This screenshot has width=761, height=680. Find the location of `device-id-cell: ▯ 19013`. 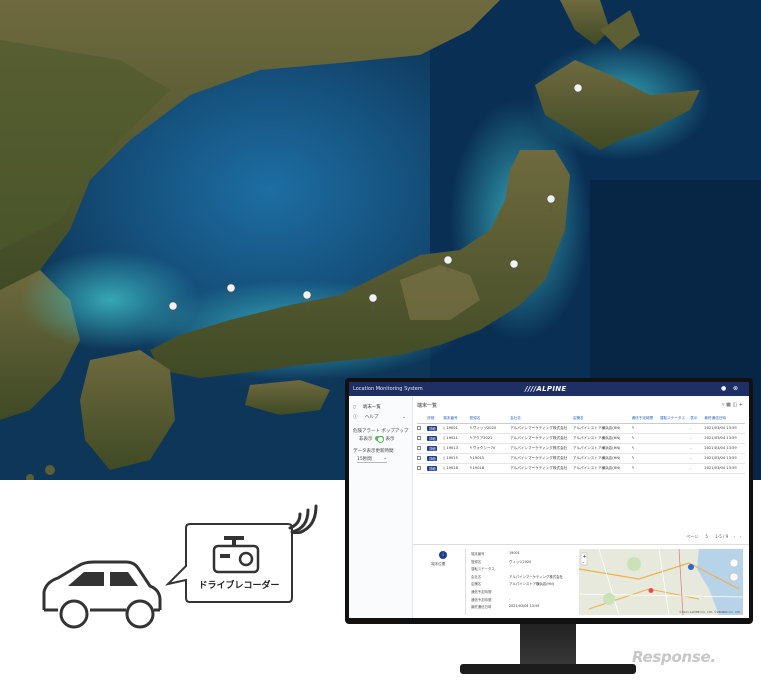

device-id-cell: ▯ 19013 is located at coordinates (456, 448).